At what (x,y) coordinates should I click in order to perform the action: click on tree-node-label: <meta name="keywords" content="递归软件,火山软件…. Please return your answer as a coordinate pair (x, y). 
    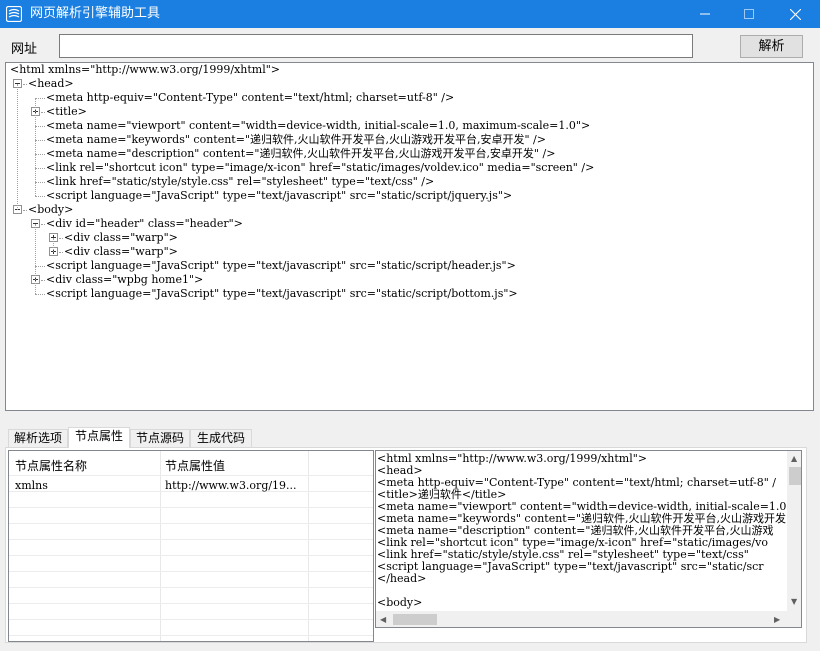
    Looking at the image, I should click on (296, 139).